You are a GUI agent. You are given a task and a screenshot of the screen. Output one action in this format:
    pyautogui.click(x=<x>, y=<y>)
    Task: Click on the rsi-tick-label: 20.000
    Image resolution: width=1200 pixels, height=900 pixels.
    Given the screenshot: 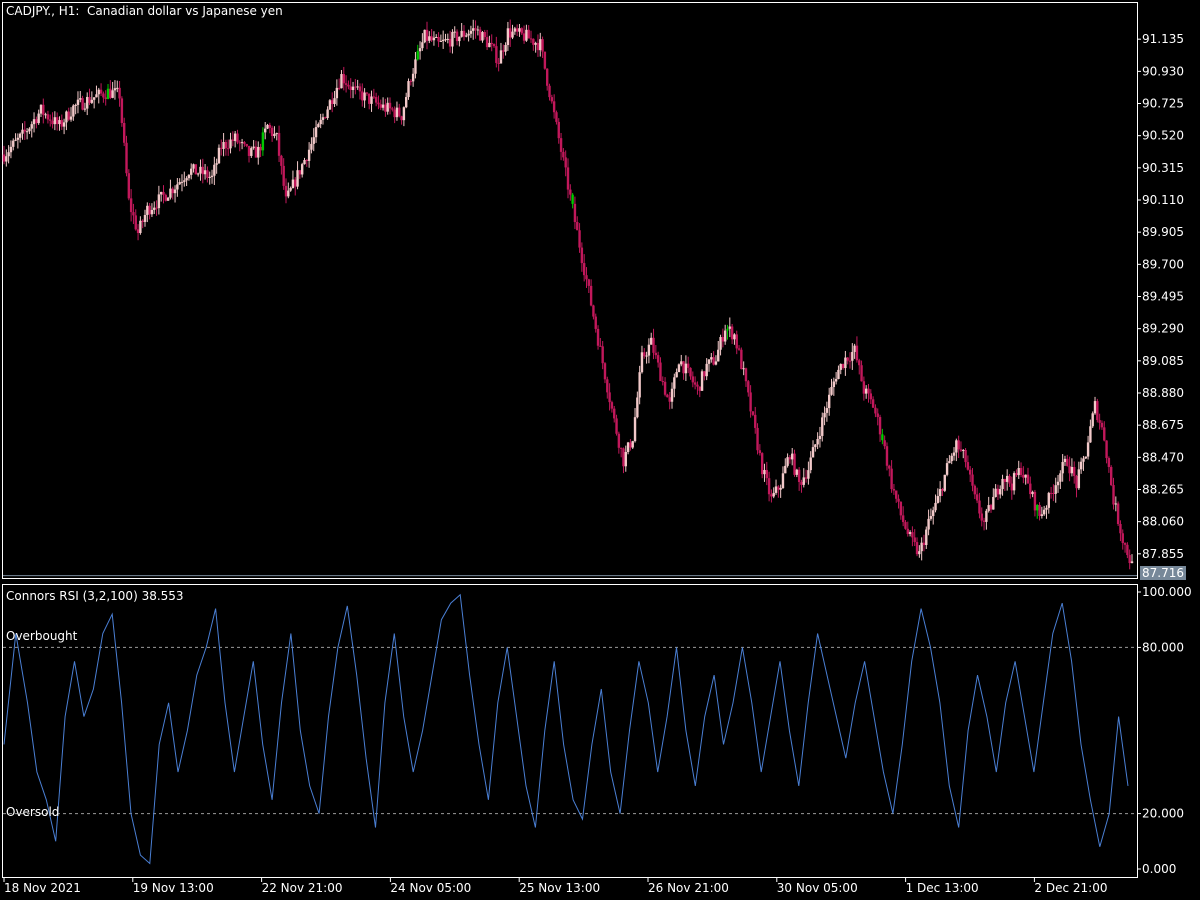 What is the action you would take?
    pyautogui.click(x=1163, y=814)
    